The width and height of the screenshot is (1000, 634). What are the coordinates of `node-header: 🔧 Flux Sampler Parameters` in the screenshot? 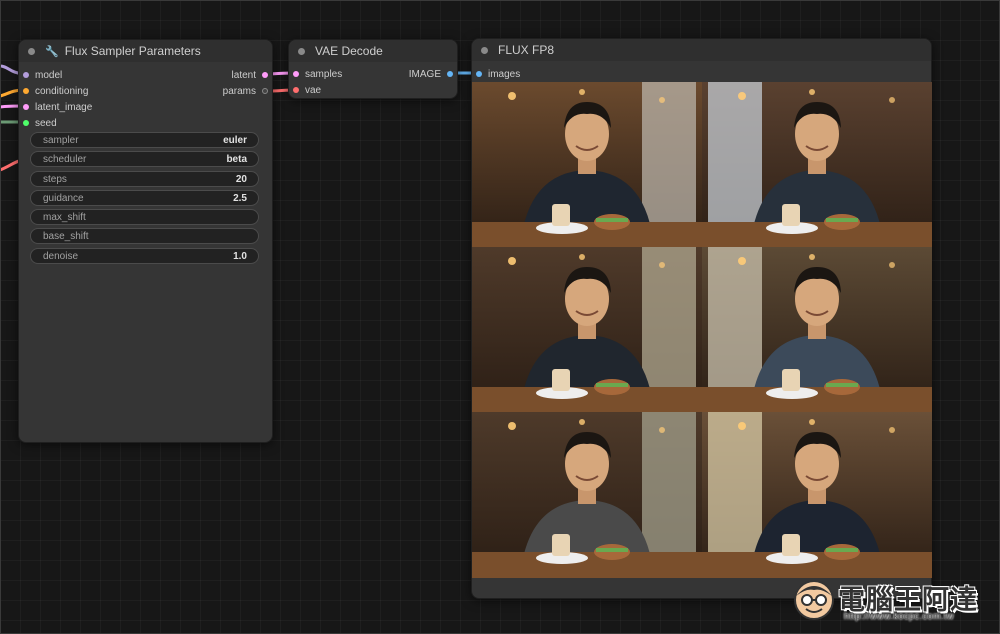 It's located at (145, 51).